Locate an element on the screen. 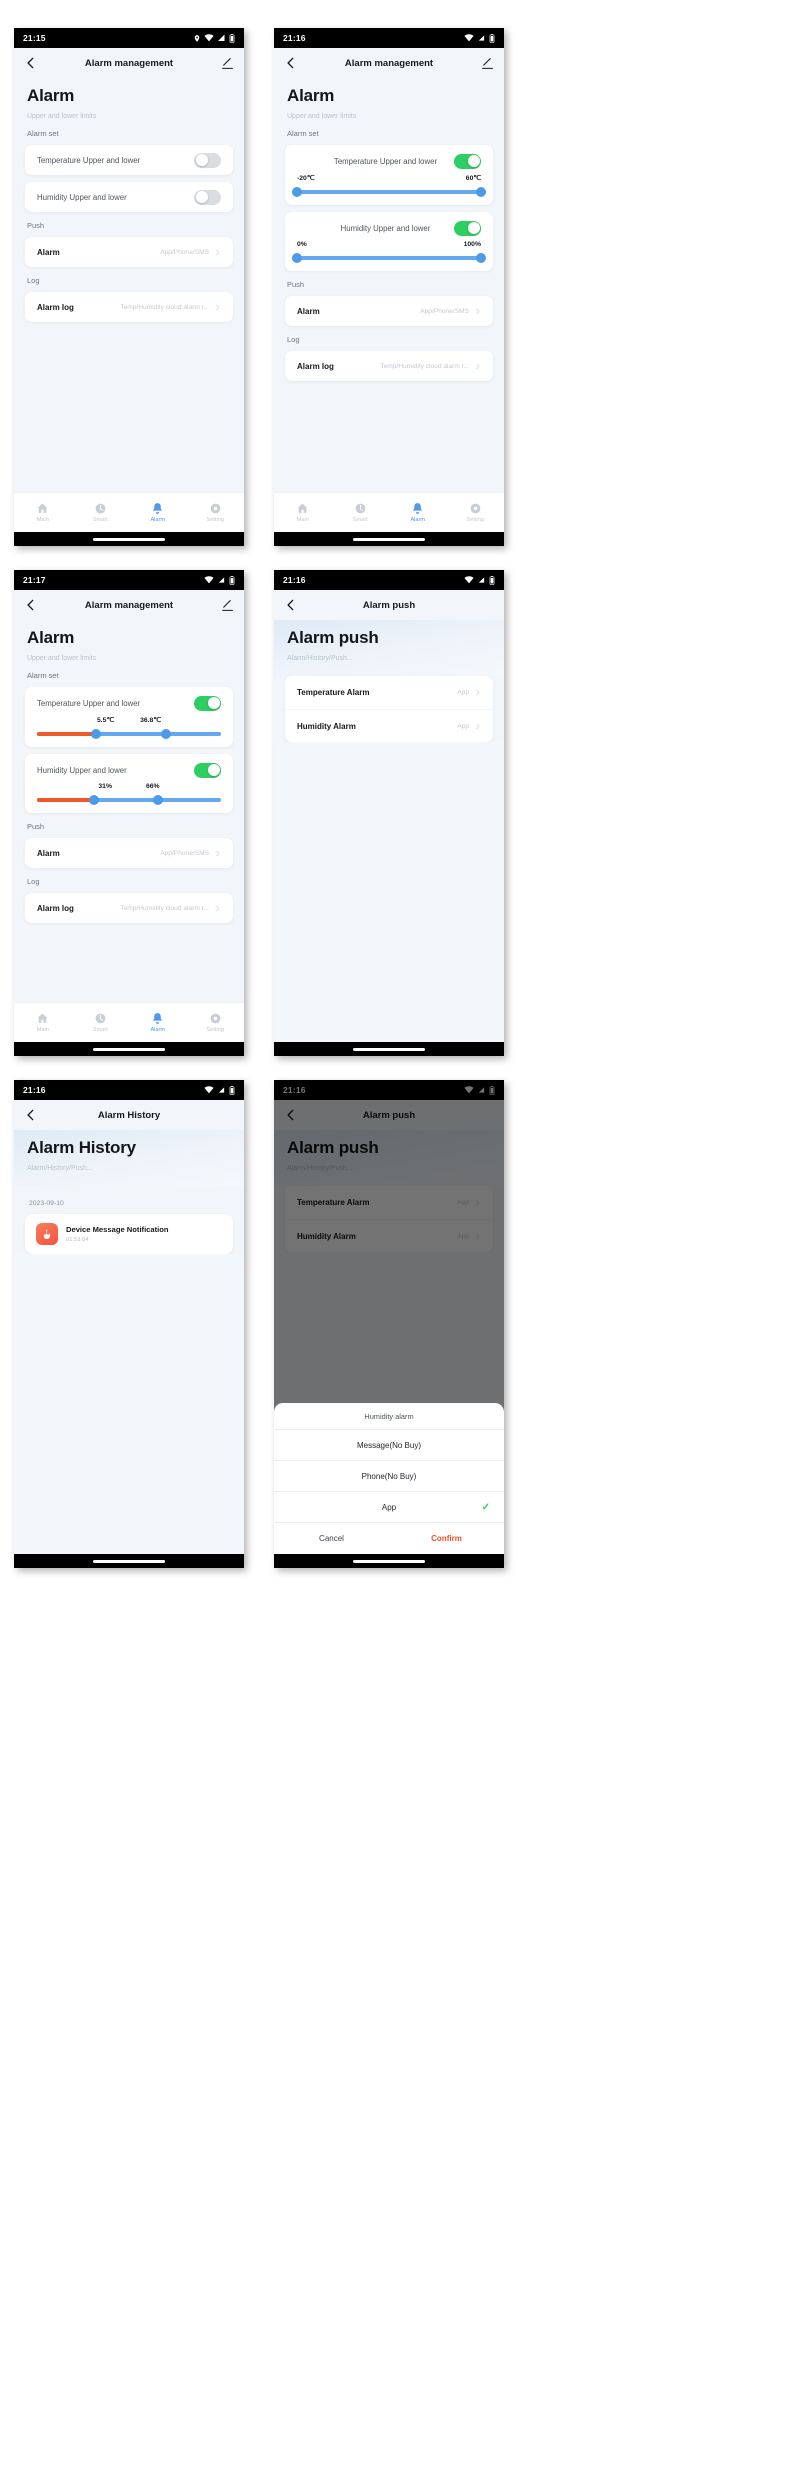 The image size is (790, 2468). temperature-range-values: -20℃ 60℃ is located at coordinates (389, 178).